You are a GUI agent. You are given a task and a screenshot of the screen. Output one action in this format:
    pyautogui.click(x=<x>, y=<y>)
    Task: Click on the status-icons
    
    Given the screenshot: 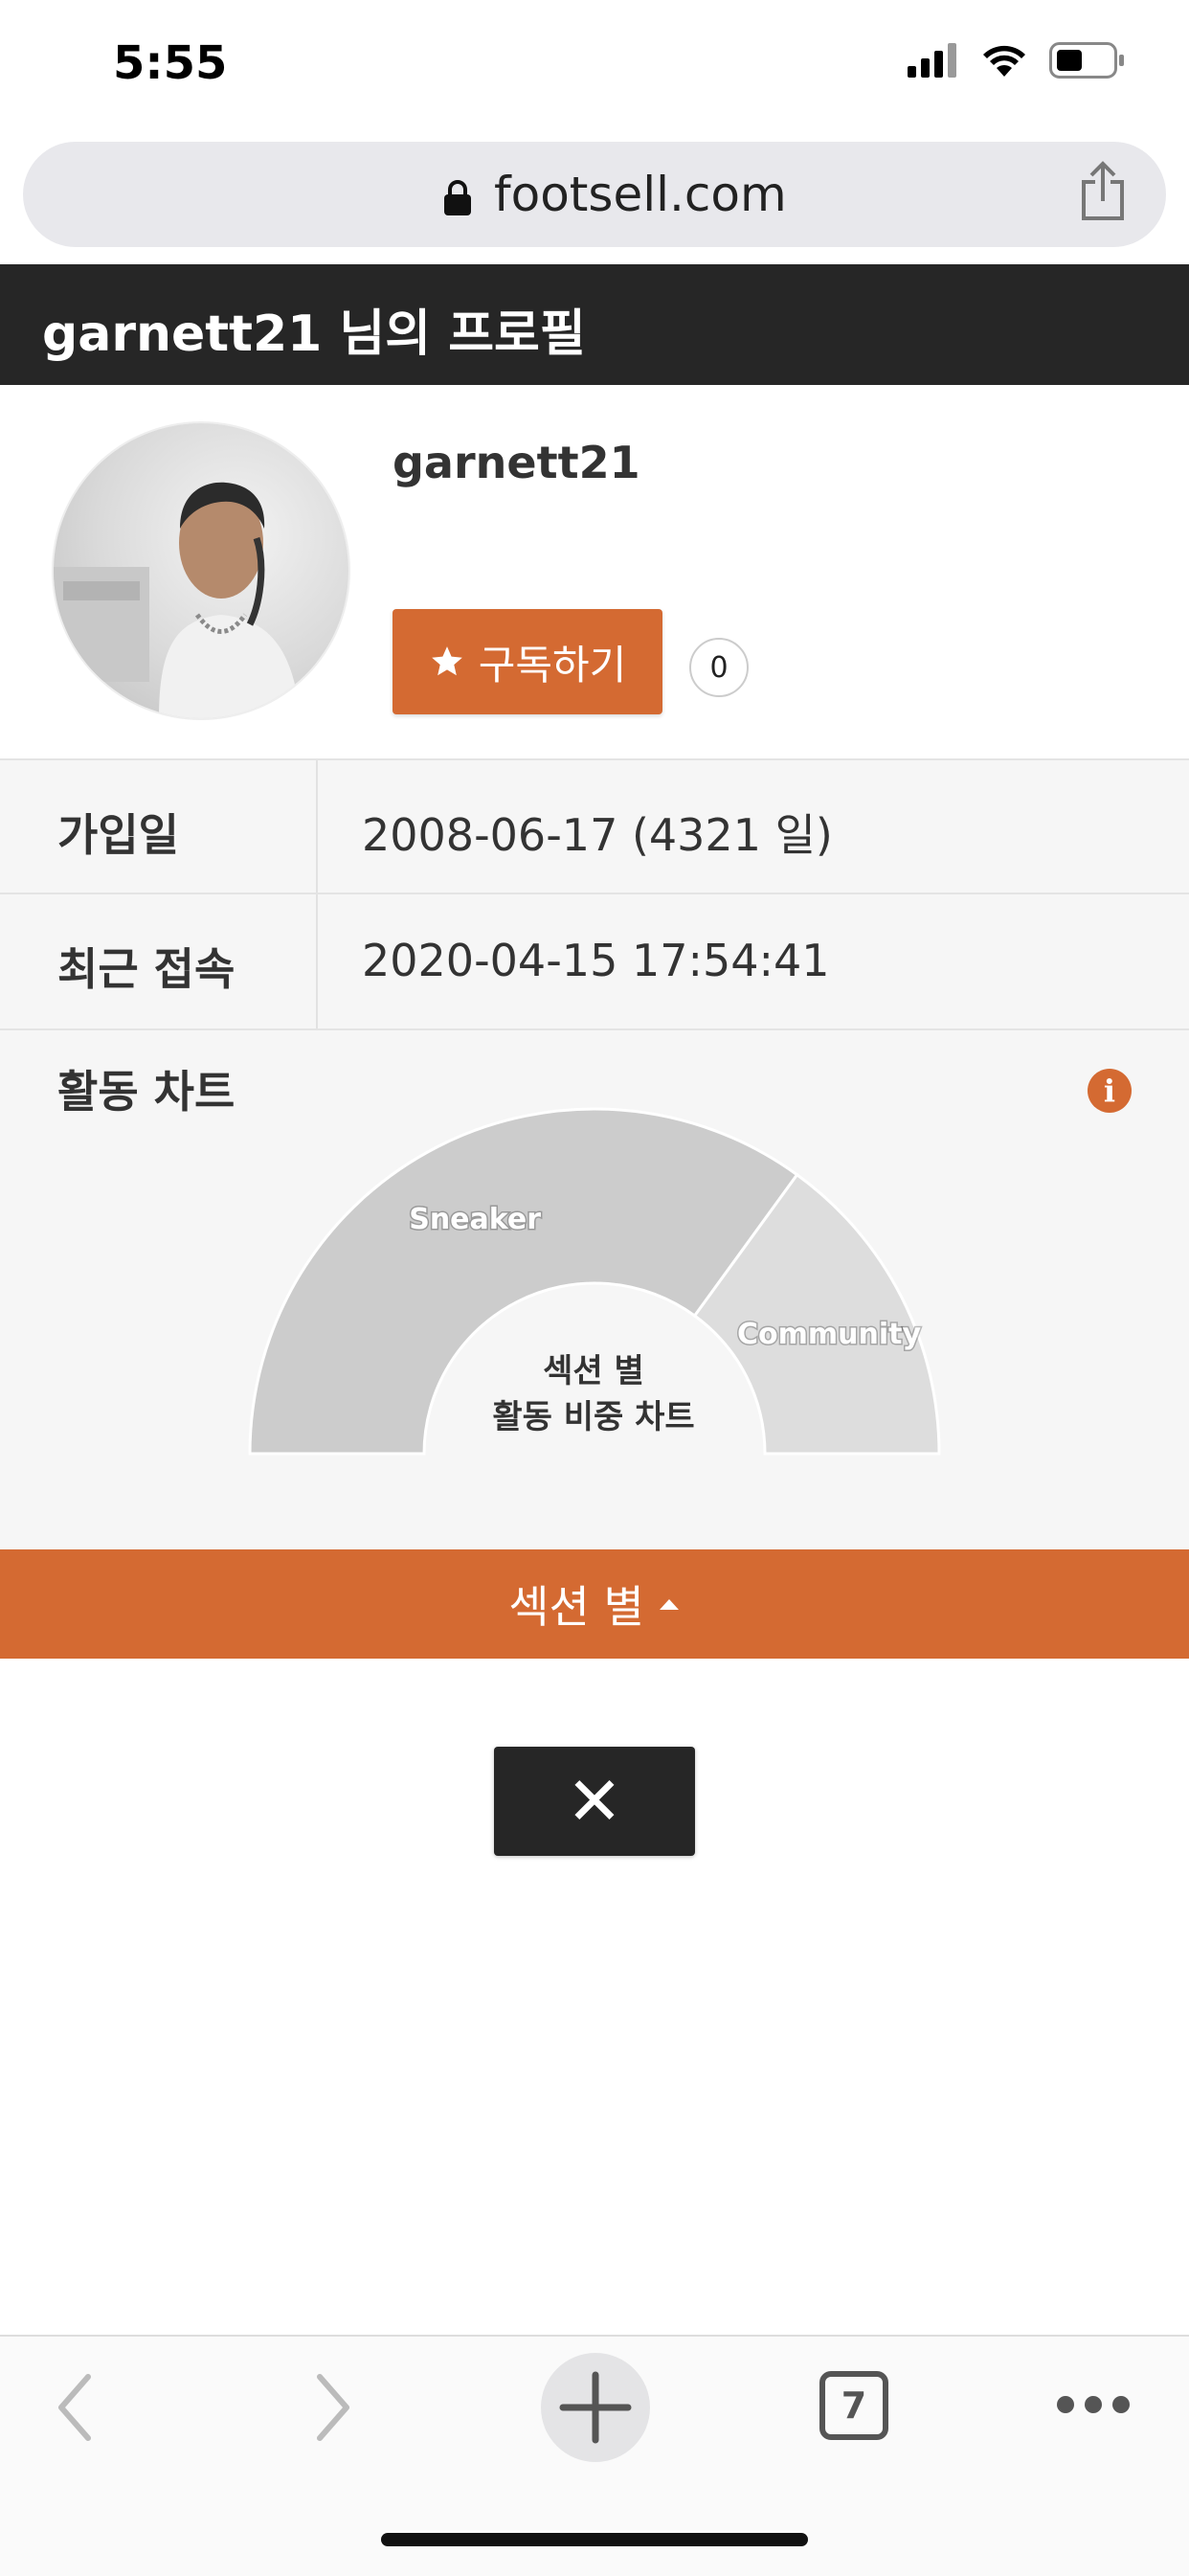 What is the action you would take?
    pyautogui.click(x=1017, y=60)
    